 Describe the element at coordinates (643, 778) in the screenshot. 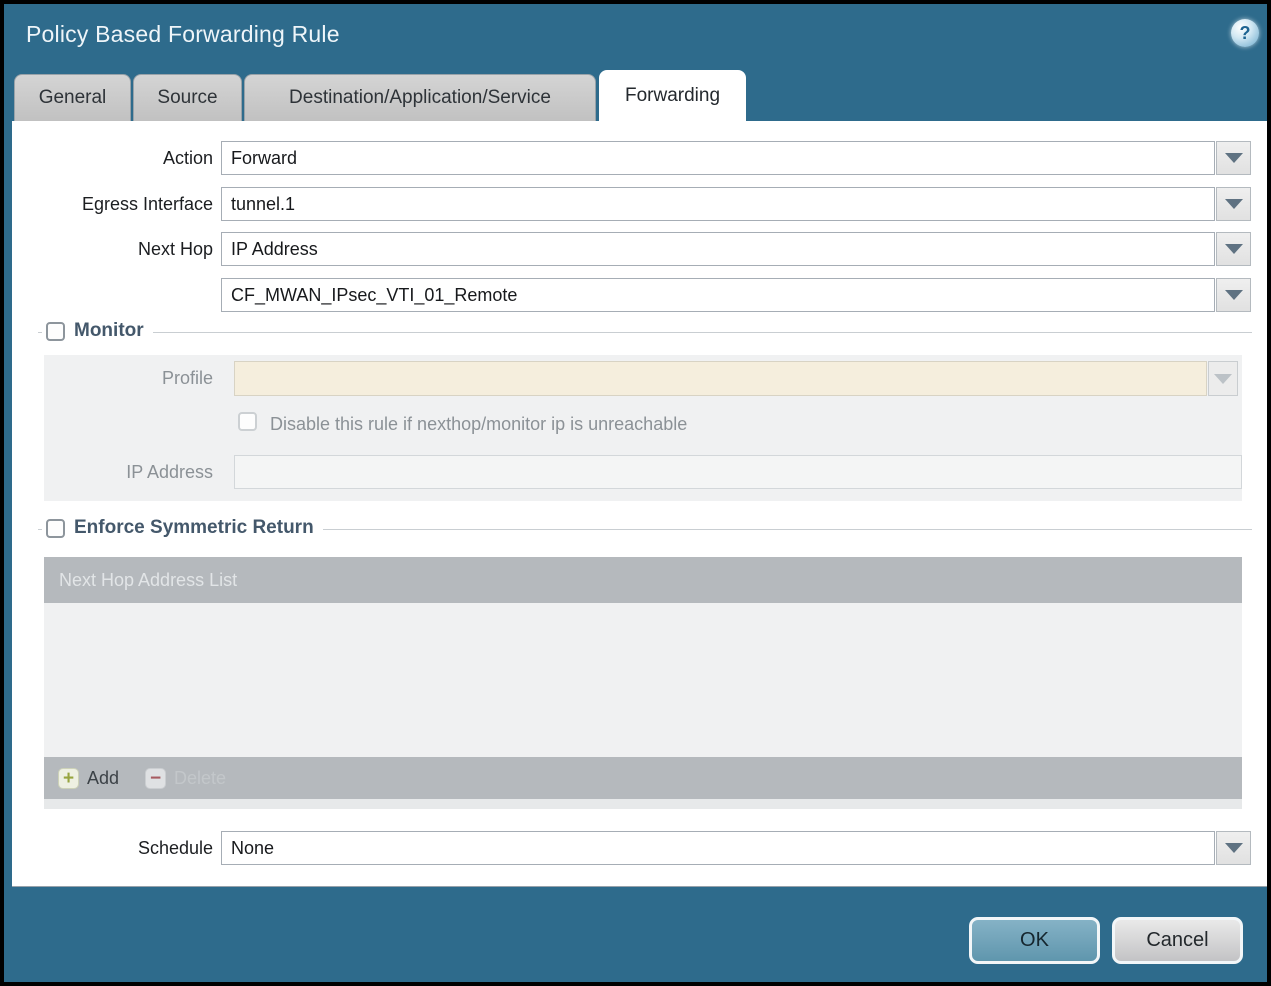

I see `next-hop-address-list-toolbar: + Add − Delete` at that location.